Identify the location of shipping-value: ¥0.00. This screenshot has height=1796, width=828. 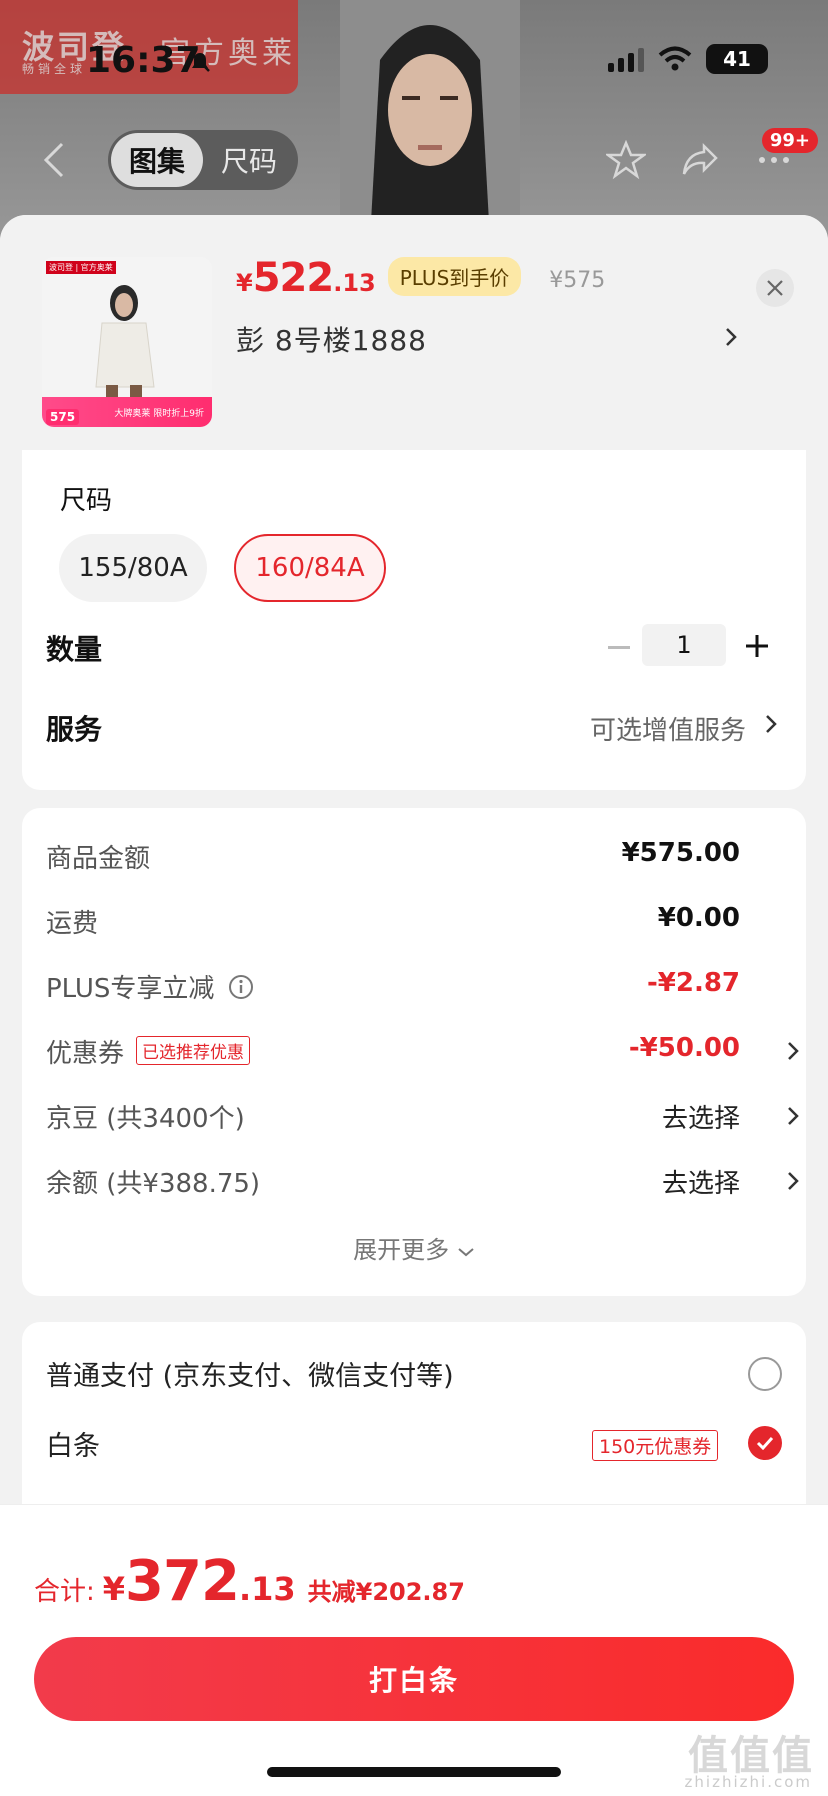
(698, 918).